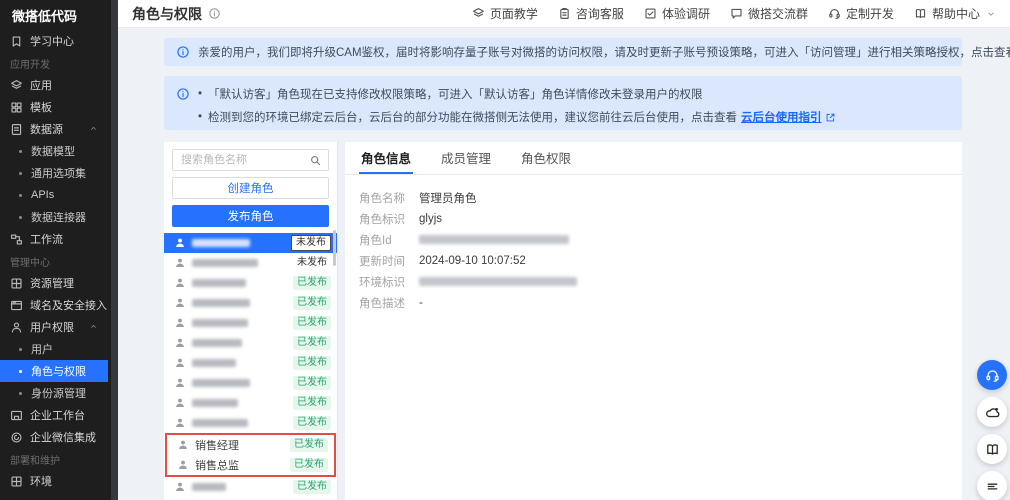 Image resolution: width=1010 pixels, height=500 pixels. What do you see at coordinates (250, 160) in the screenshot?
I see `search-input` at bounding box center [250, 160].